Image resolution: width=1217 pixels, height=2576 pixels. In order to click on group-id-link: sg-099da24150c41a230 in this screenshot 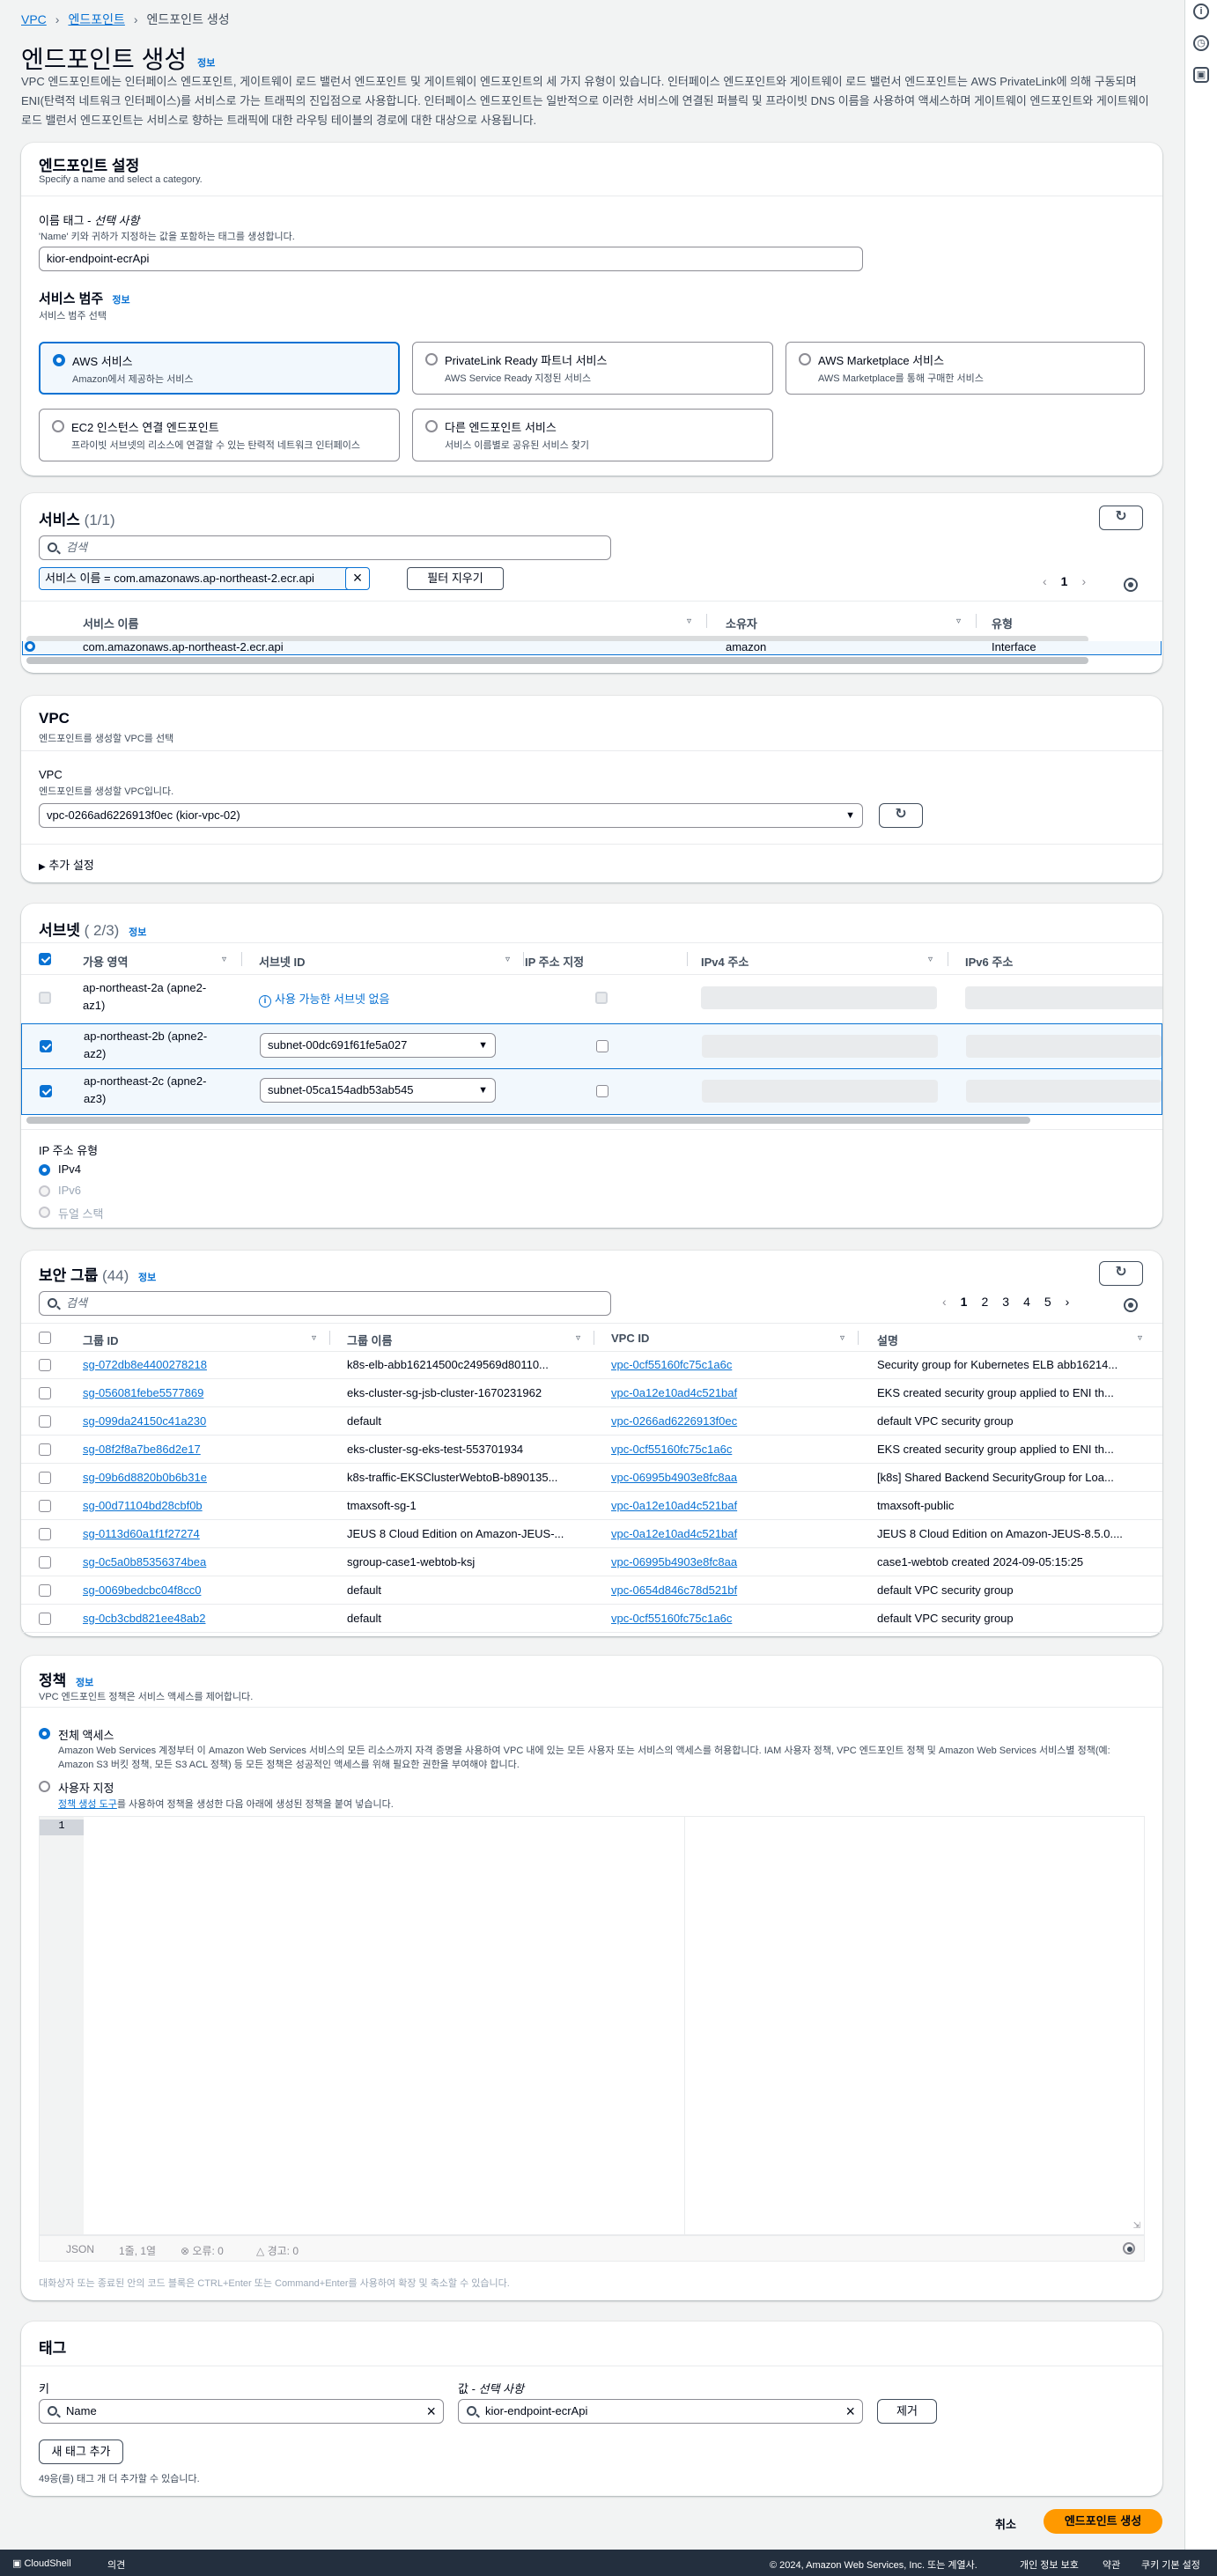, I will do `click(202, 1421)`.